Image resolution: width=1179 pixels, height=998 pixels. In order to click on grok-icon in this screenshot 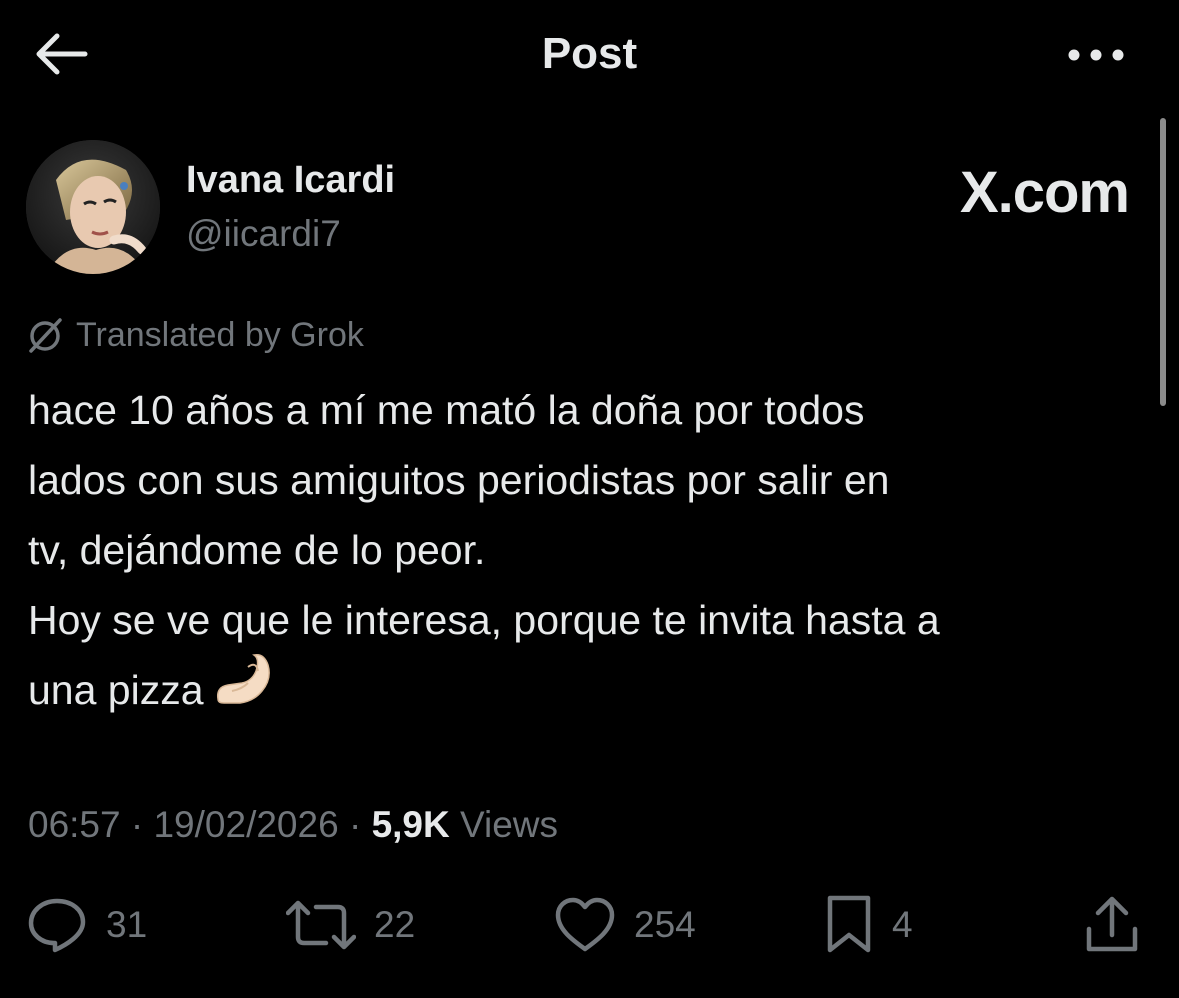, I will do `click(45, 335)`.